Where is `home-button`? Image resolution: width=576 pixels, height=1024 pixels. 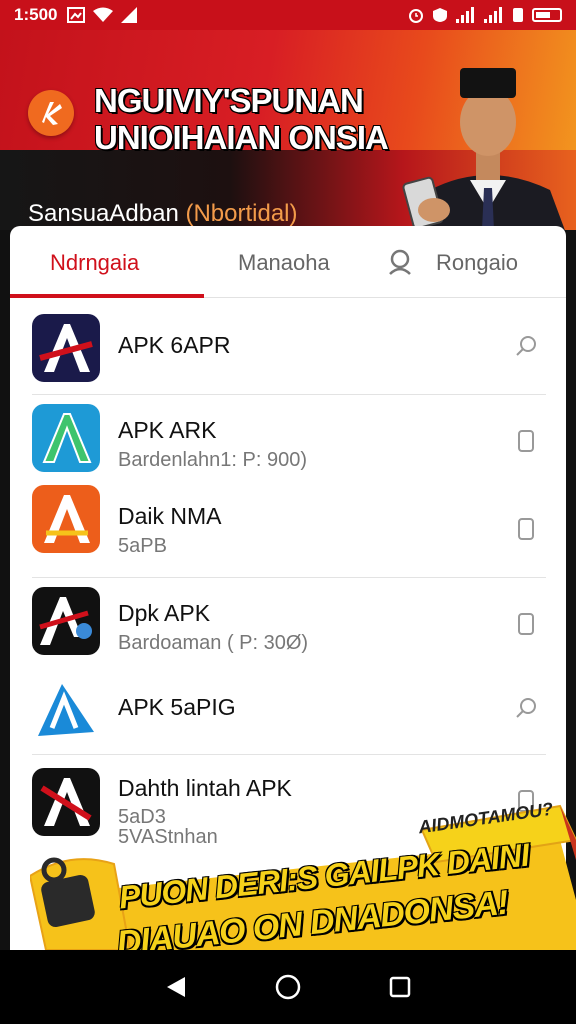
home-button is located at coordinates (288, 987).